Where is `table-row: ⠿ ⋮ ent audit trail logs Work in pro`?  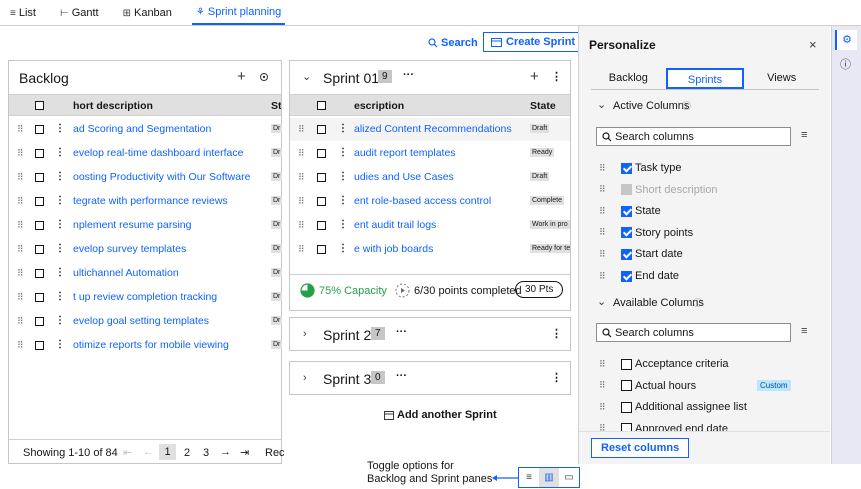
table-row: ⠿ ⋮ ent audit trail logs Work in pro is located at coordinates (430, 226).